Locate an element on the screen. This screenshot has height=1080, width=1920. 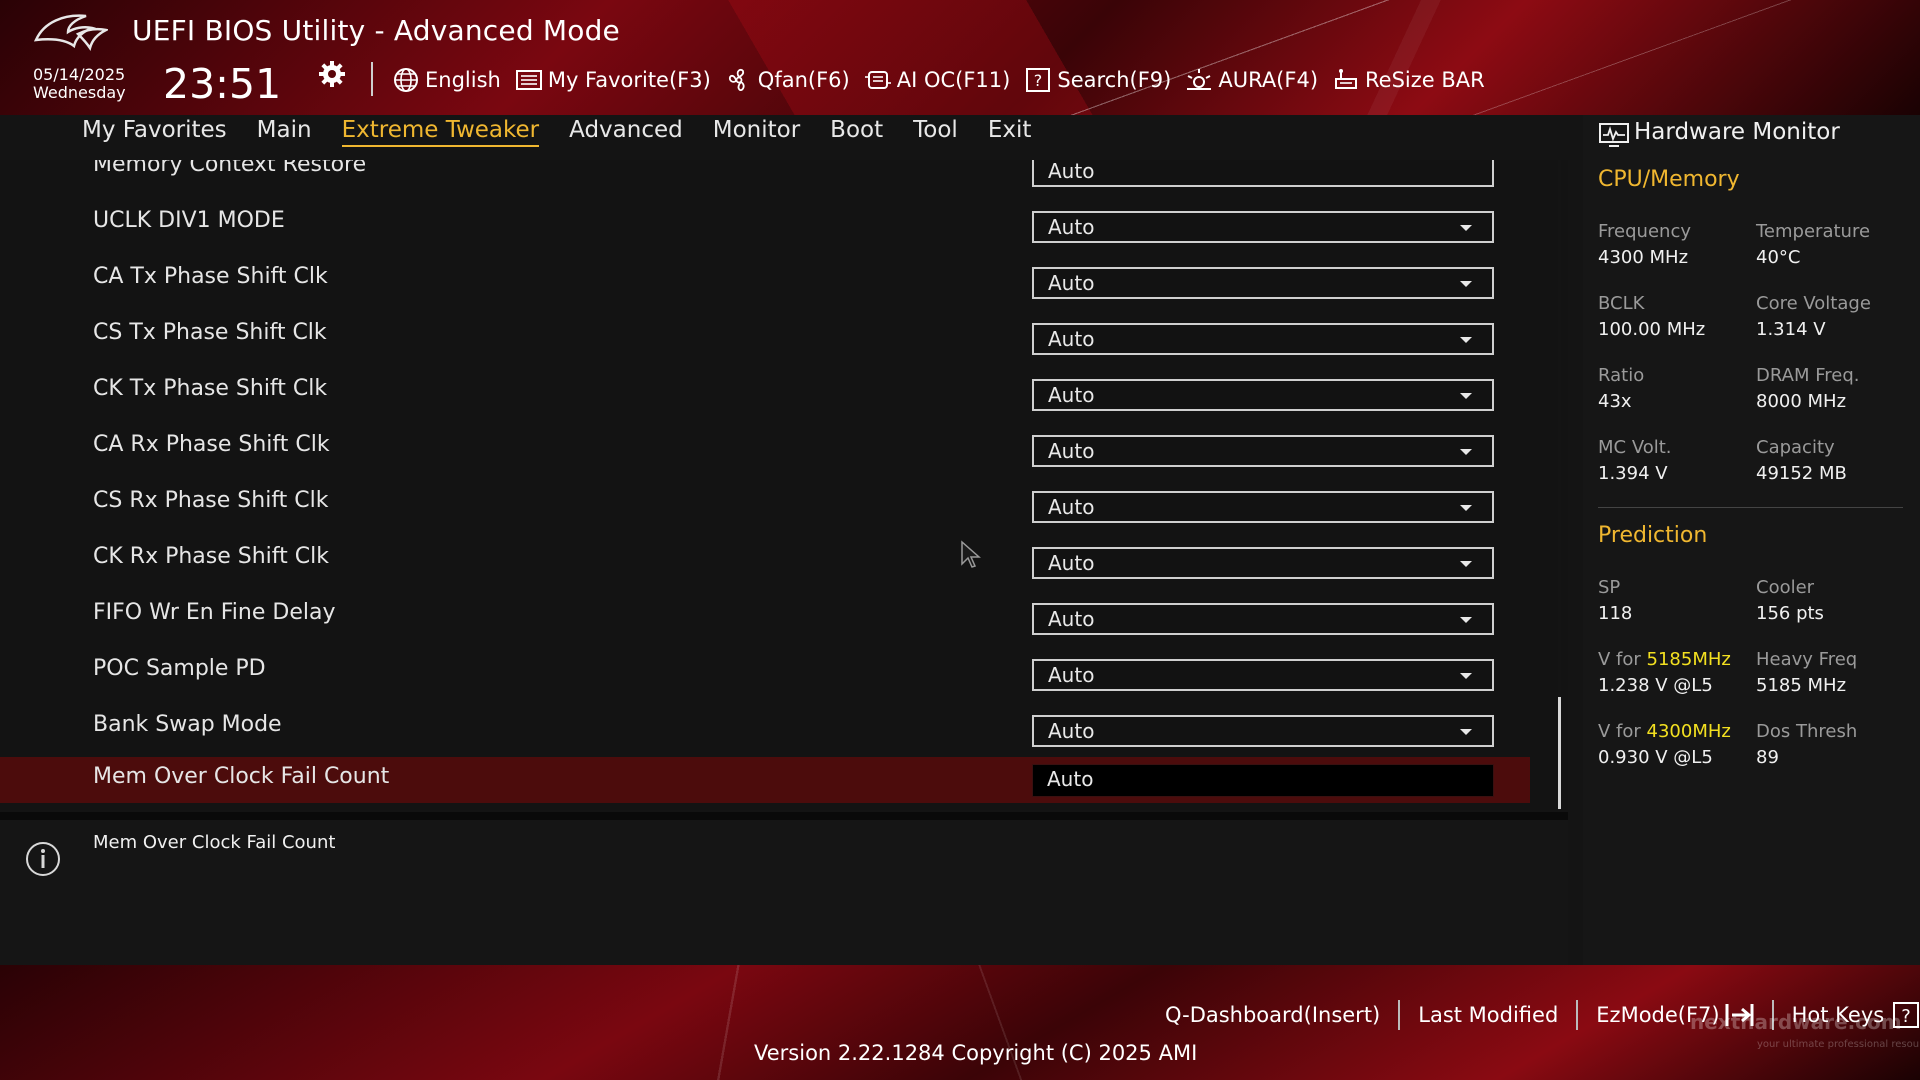
tab-exit: Exit is located at coordinates (1010, 132).